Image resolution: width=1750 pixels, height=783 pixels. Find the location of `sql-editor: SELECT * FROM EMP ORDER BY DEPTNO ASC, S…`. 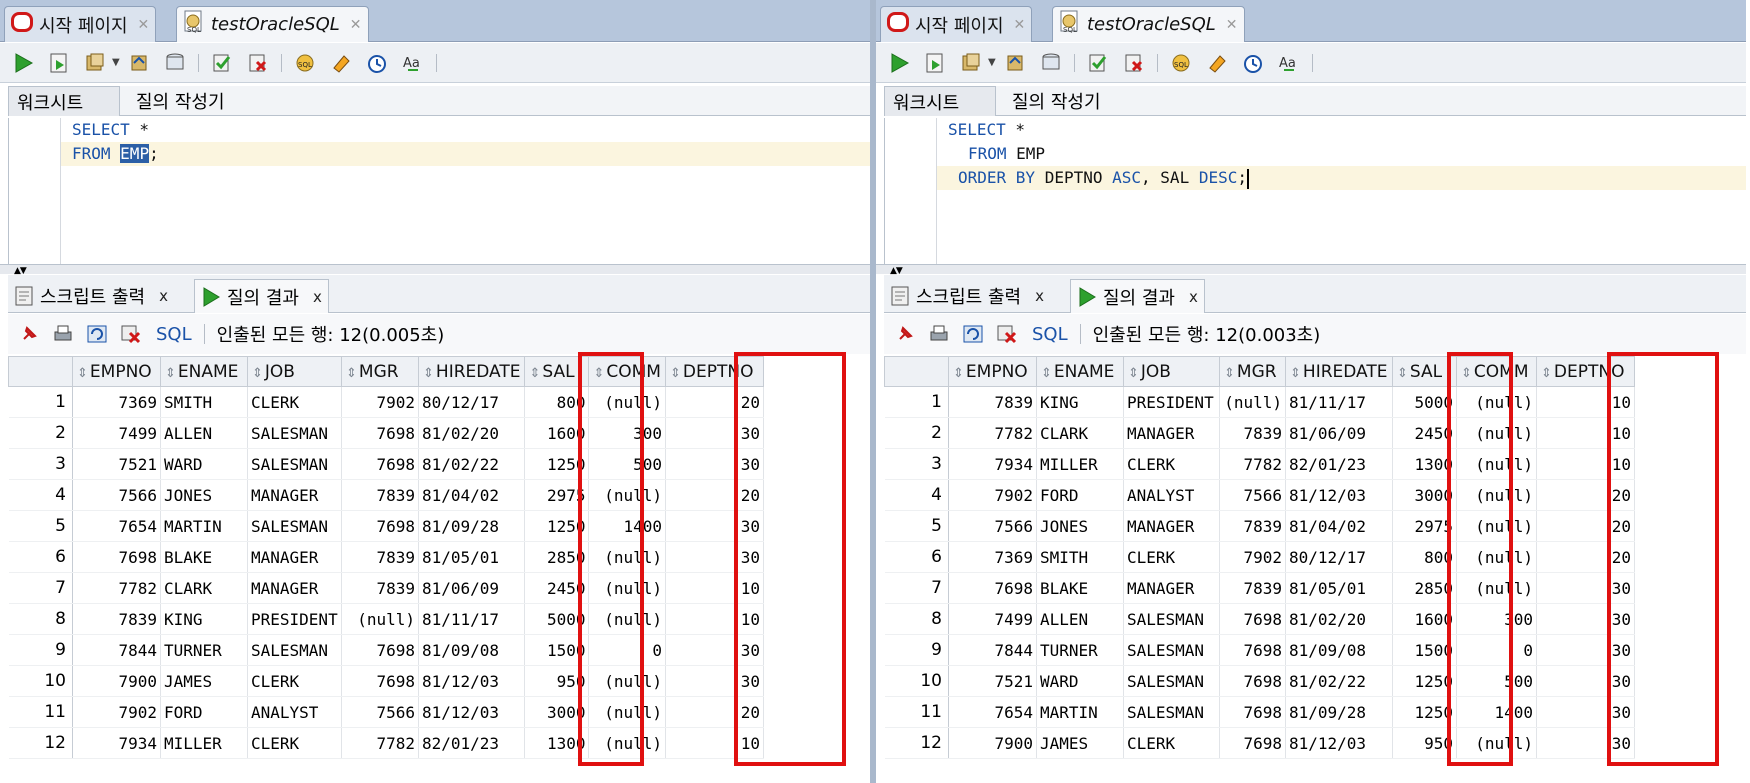

sql-editor: SELECT * FROM EMP ORDER BY DEPTNO ASC, S… is located at coordinates (1315, 191).